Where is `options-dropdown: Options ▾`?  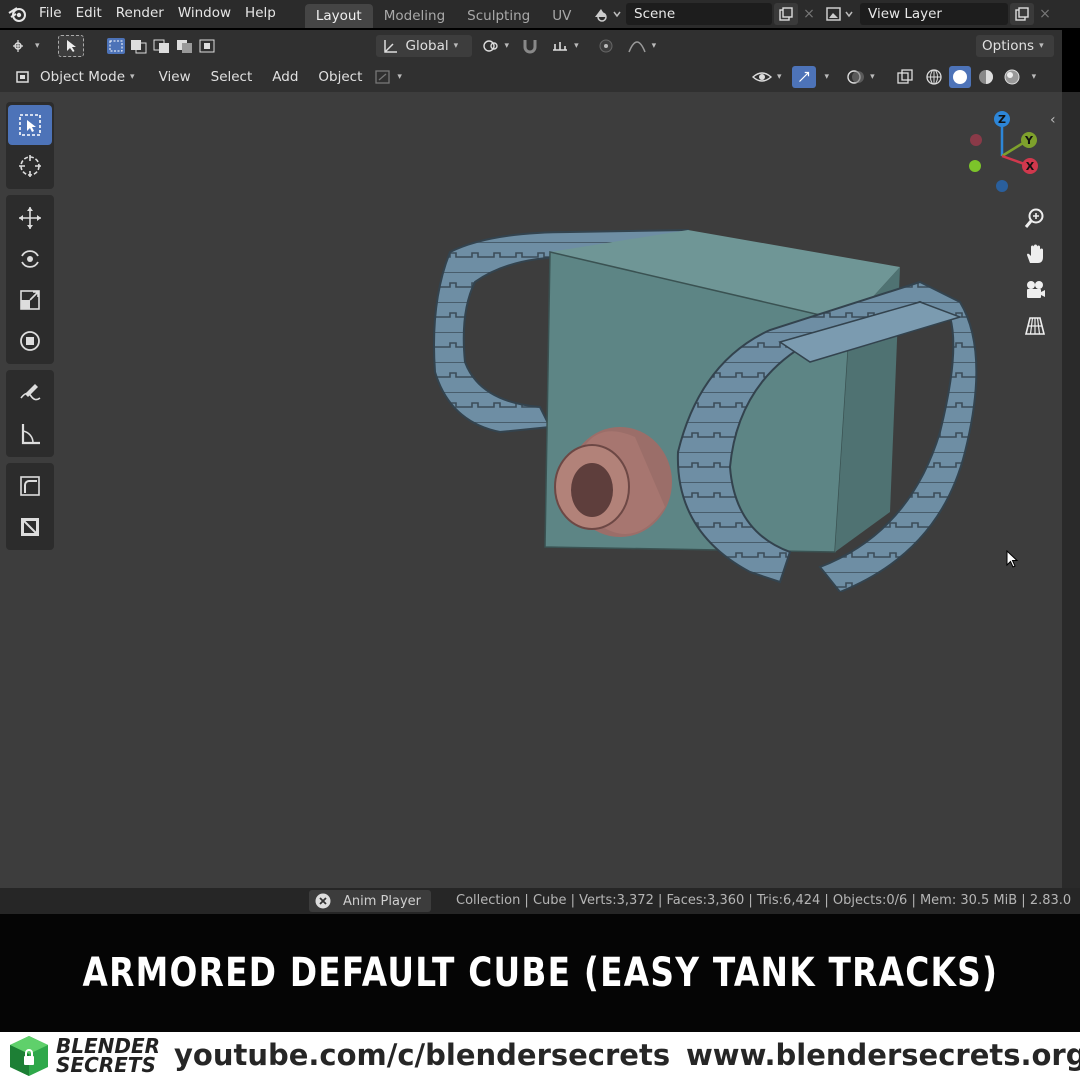
options-dropdown: Options ▾ is located at coordinates (1015, 46).